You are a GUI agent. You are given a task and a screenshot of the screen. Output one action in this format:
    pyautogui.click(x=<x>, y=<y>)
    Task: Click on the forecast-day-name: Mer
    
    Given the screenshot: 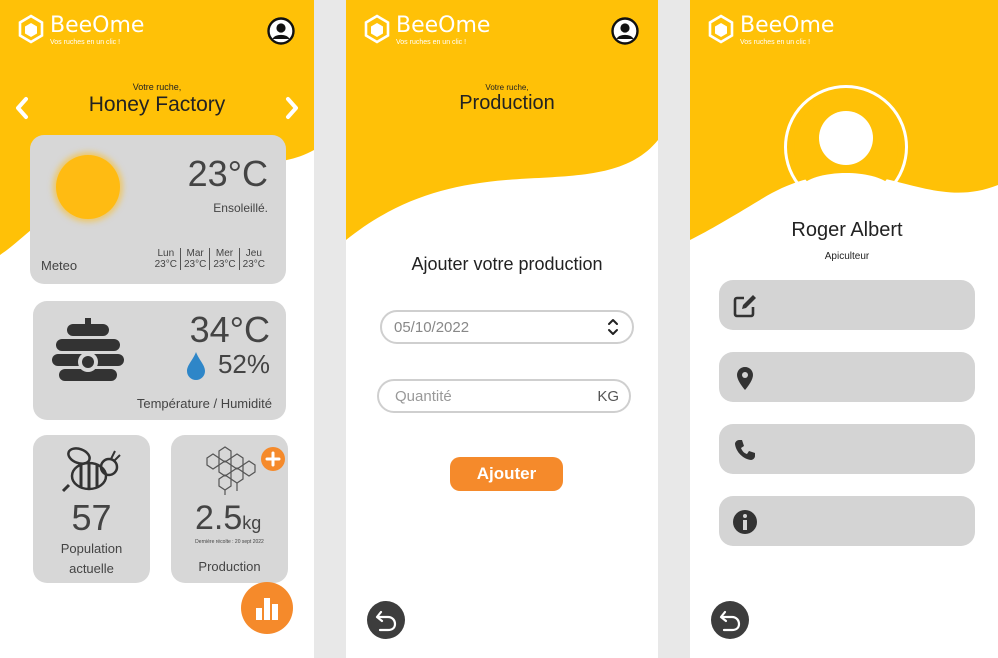 What is the action you would take?
    pyautogui.click(x=224, y=253)
    